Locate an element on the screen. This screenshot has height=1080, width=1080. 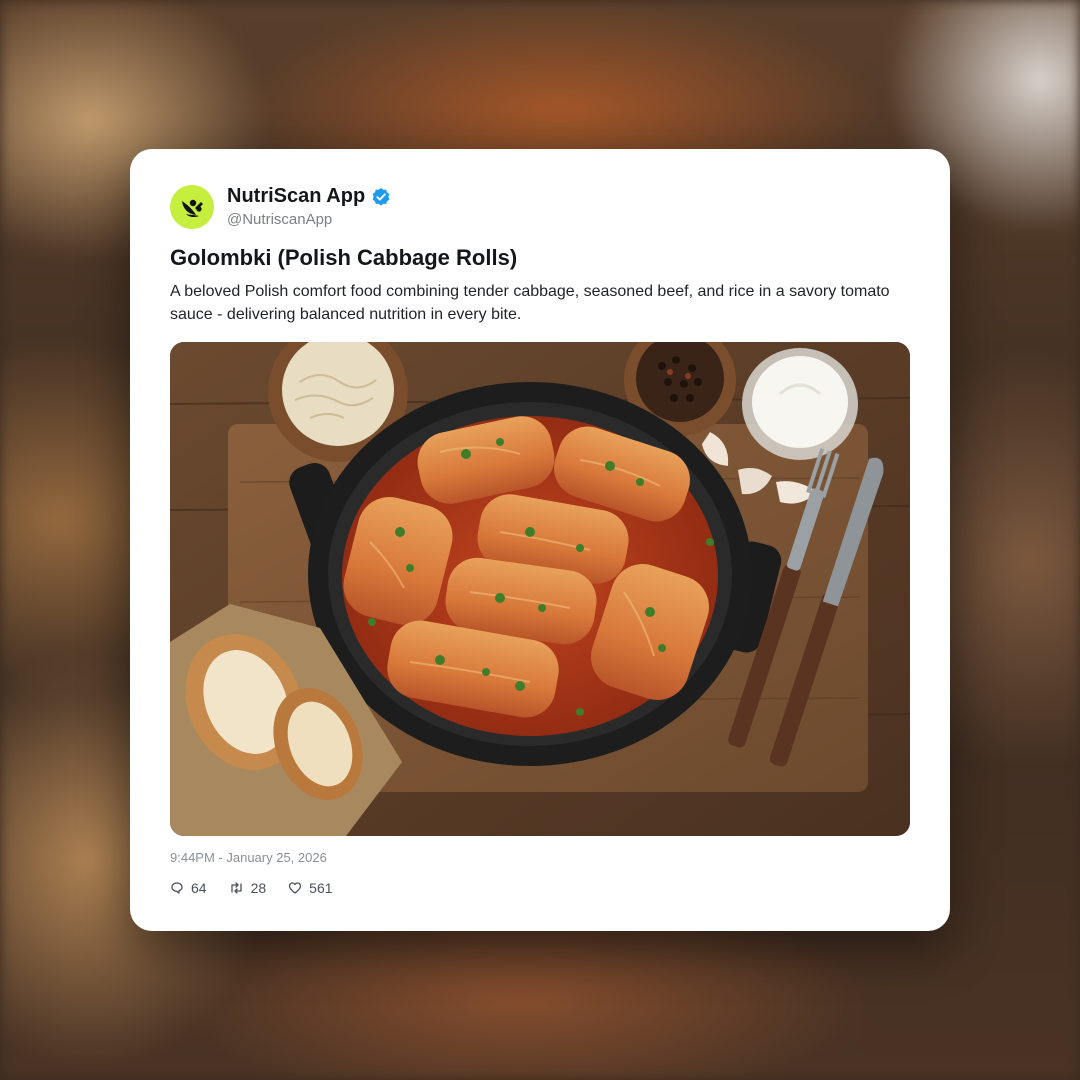
repost-arrows-icon is located at coordinates (236, 888).